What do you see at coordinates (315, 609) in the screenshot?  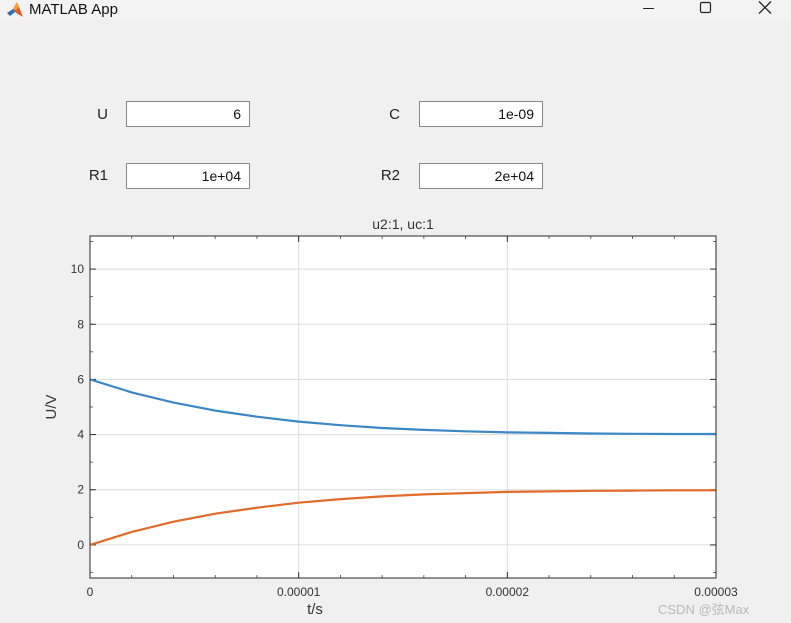 I see `x-axis-label: t/s` at bounding box center [315, 609].